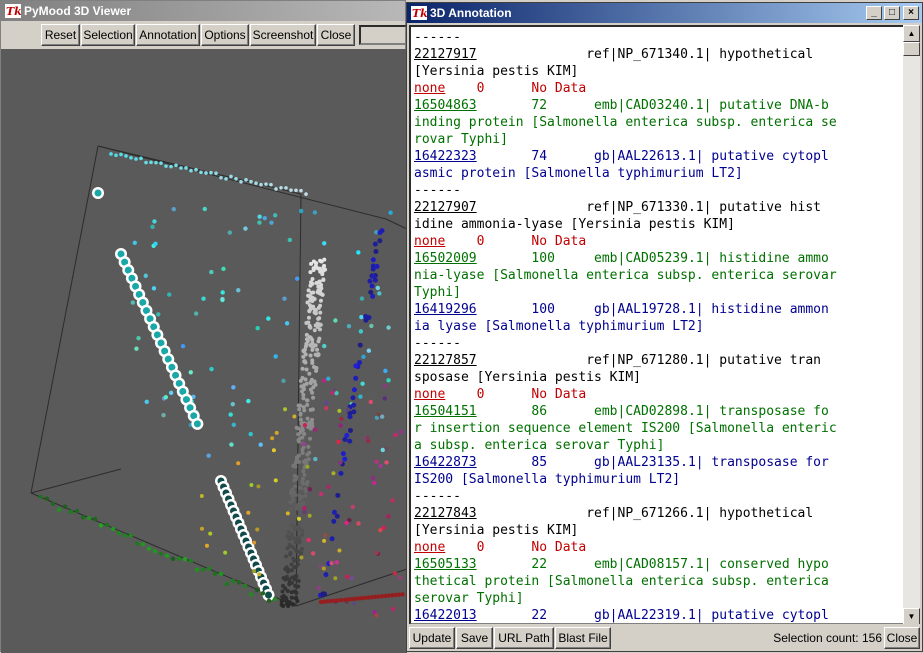  Describe the element at coordinates (383, 35) in the screenshot. I see `viewer-entry-field` at that location.